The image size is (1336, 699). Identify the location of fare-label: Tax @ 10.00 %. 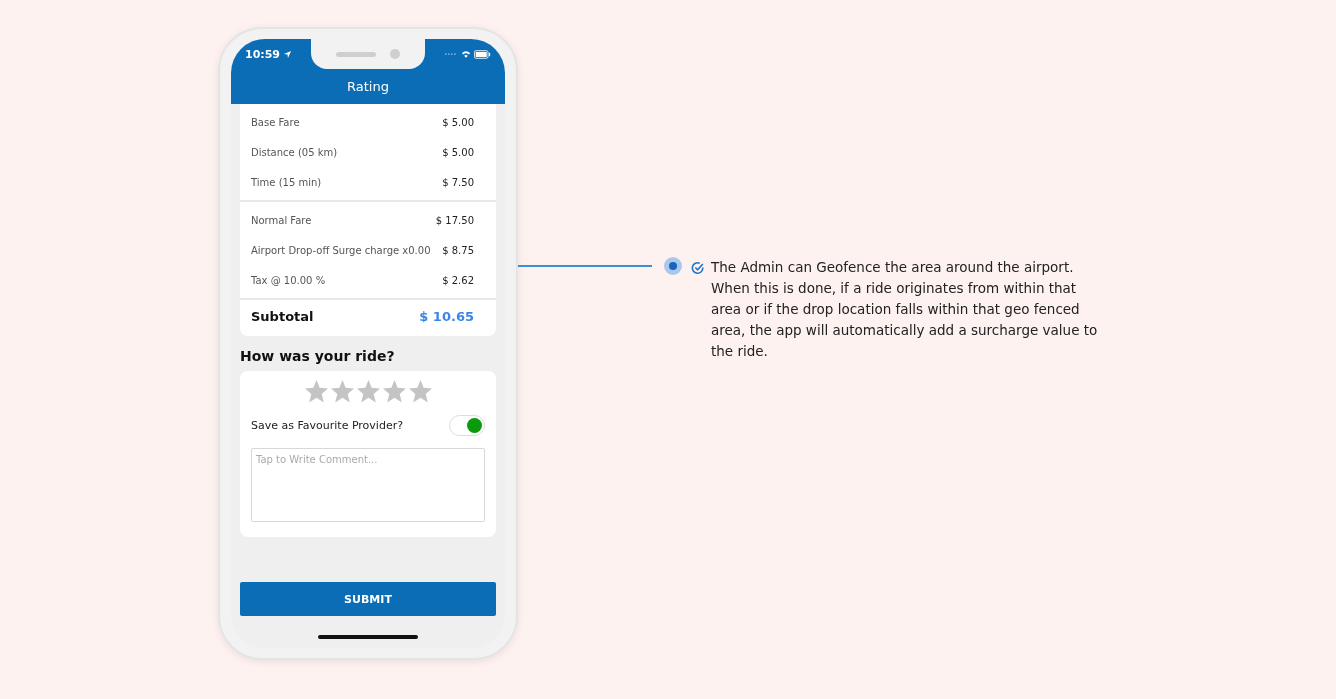
(288, 280).